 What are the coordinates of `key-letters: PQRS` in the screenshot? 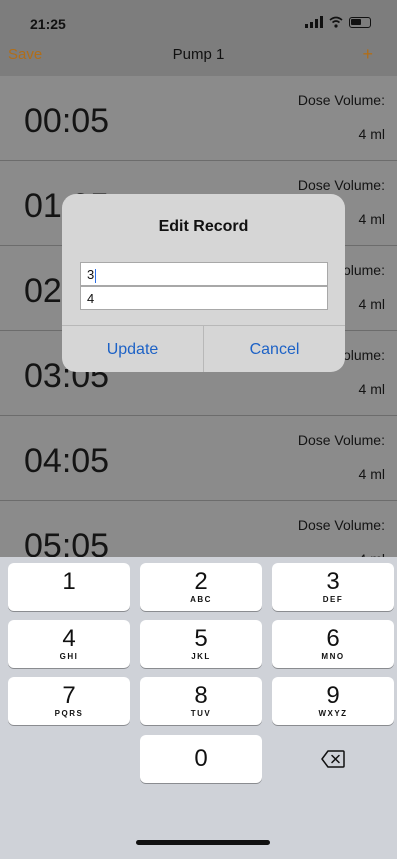 It's located at (69, 713).